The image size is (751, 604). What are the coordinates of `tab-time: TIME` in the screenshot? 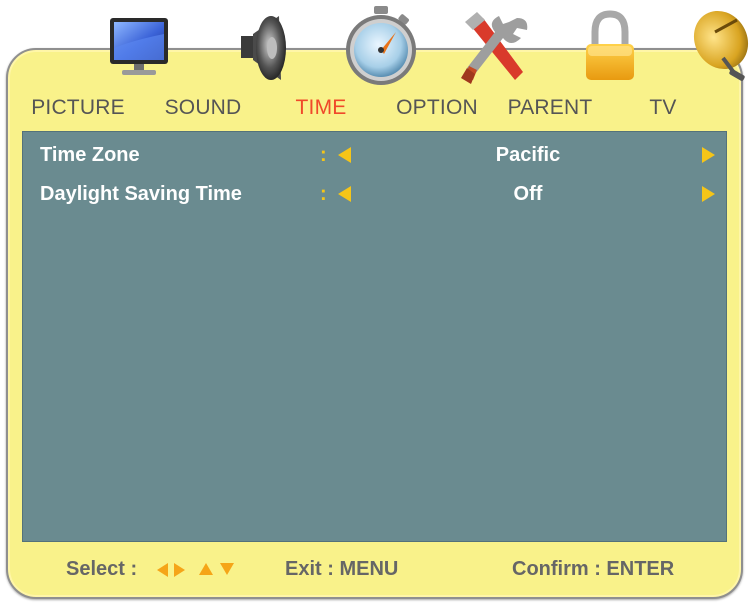 It's located at (338, 65).